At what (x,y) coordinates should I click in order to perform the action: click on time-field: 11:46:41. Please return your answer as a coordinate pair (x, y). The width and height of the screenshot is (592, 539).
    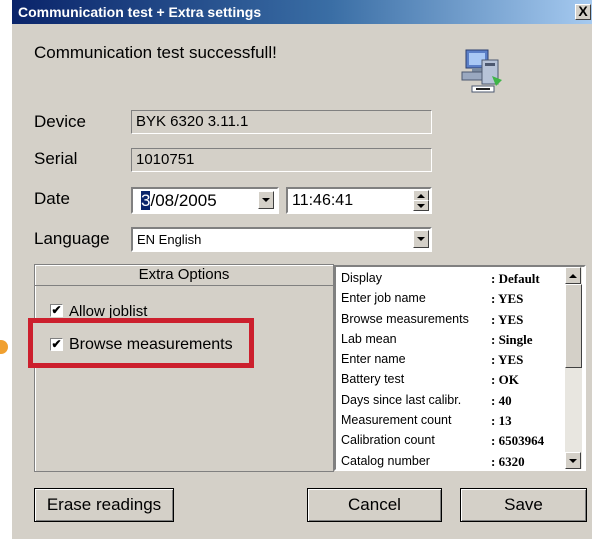
    Looking at the image, I should click on (359, 200).